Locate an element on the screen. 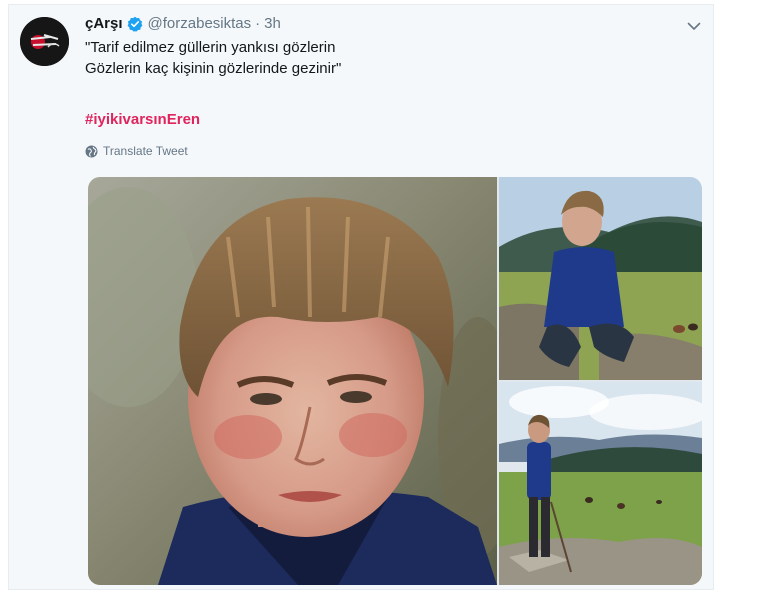 This screenshot has height=594, width=781. globe-icon is located at coordinates (91, 151).